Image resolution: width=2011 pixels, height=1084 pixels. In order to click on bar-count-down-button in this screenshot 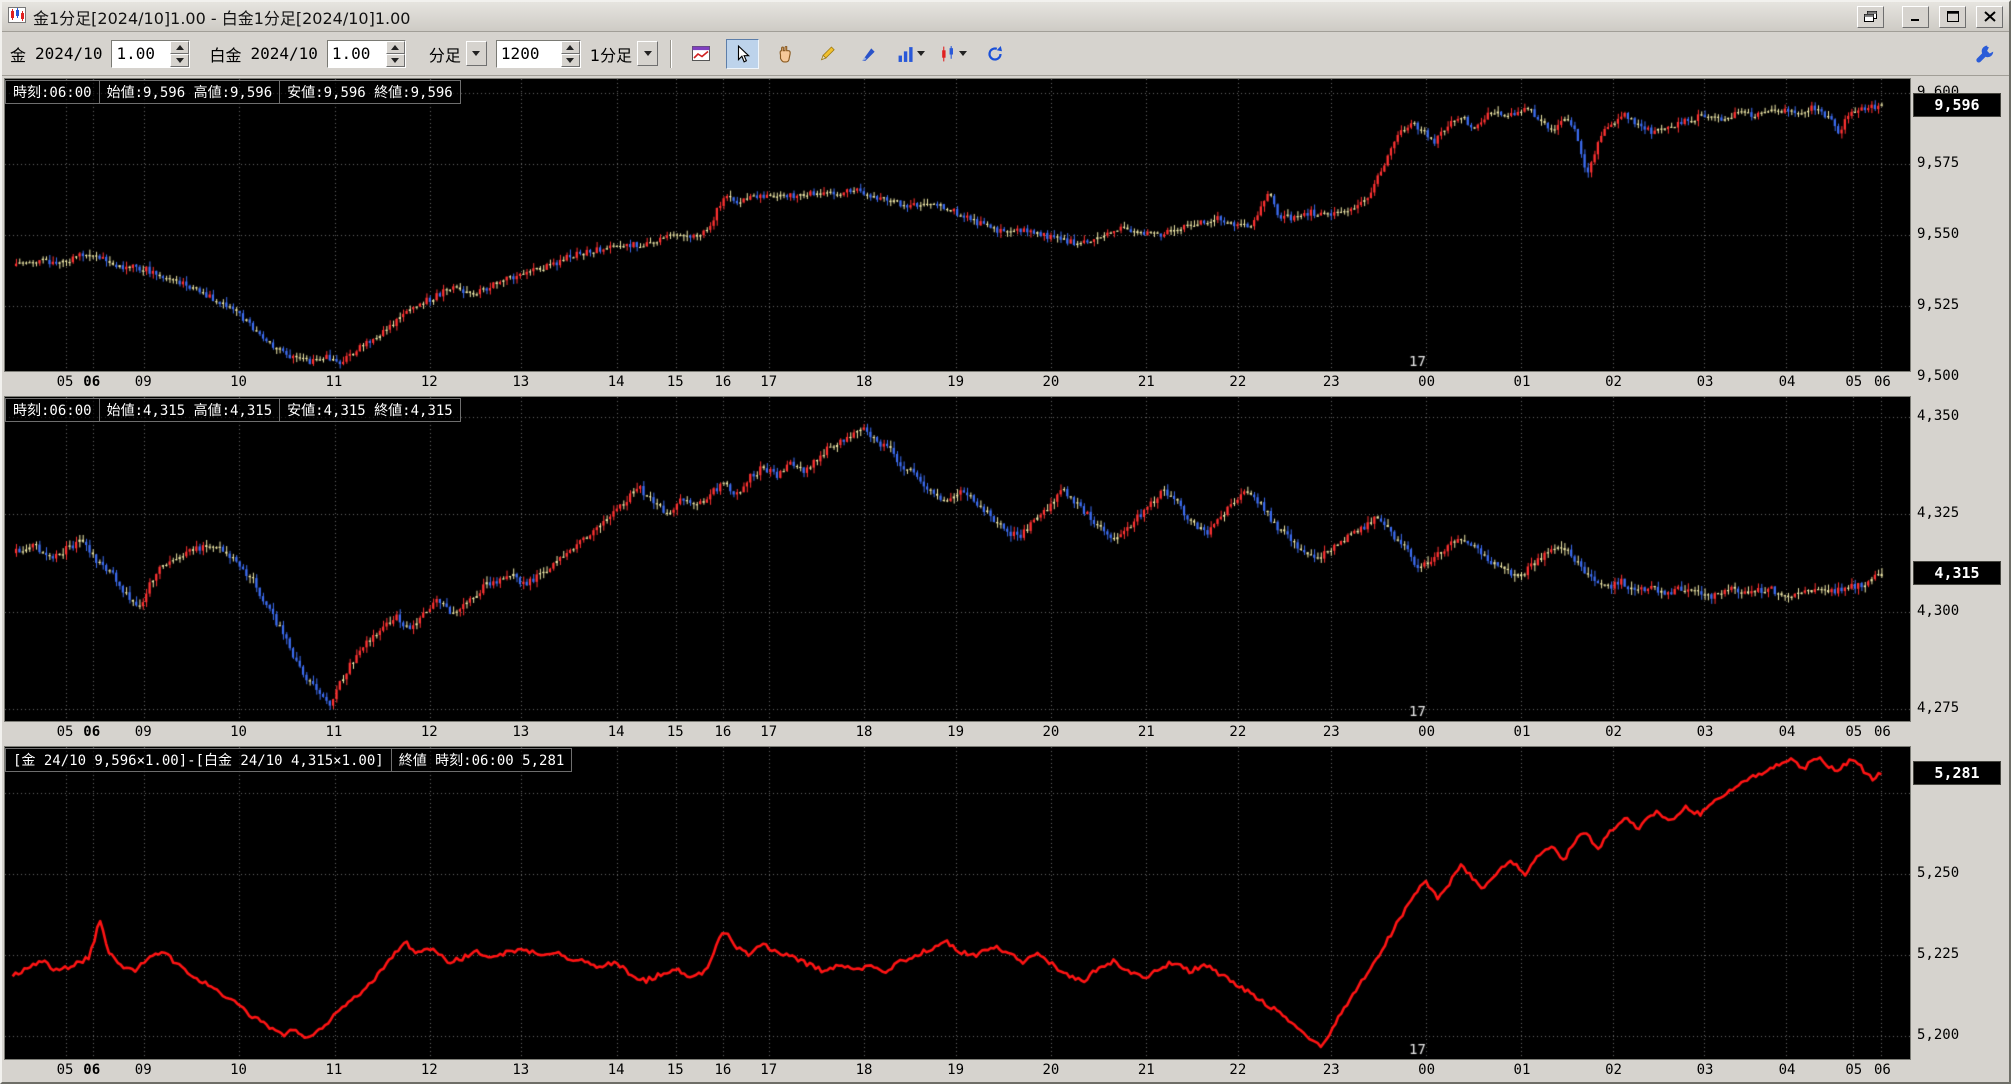, I will do `click(570, 60)`.